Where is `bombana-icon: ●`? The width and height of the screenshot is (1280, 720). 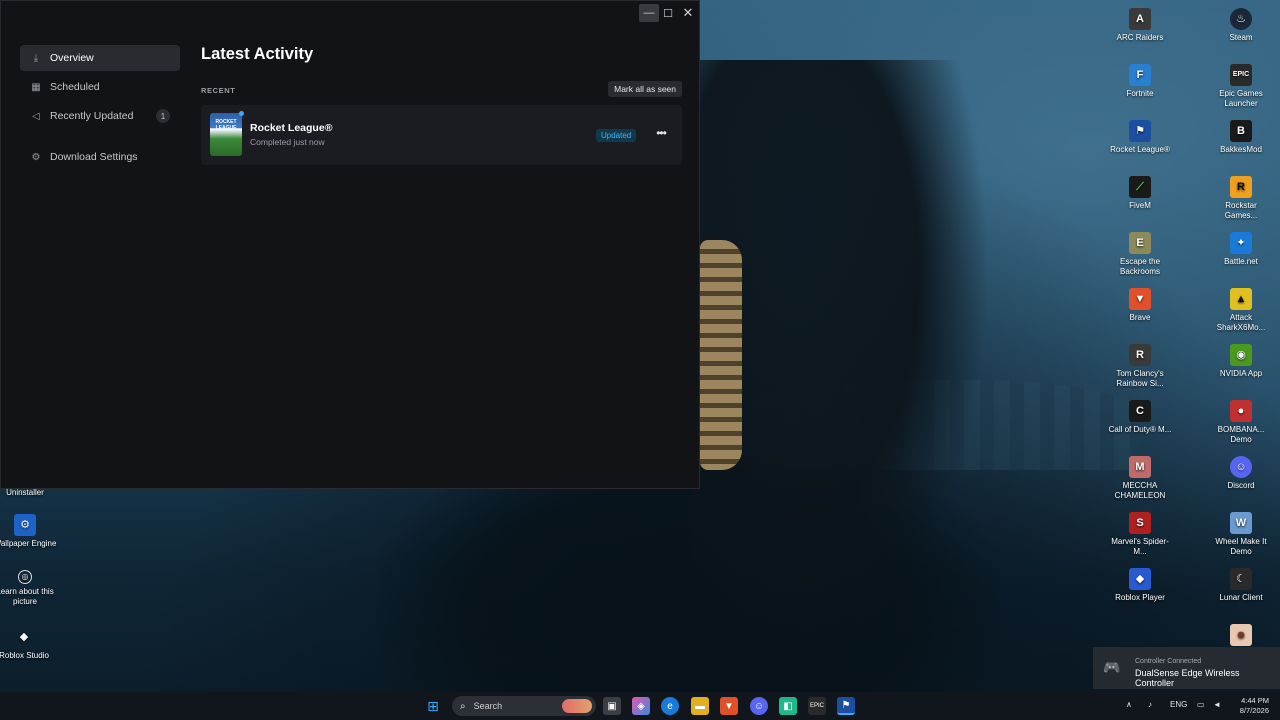 bombana-icon: ● is located at coordinates (1241, 411).